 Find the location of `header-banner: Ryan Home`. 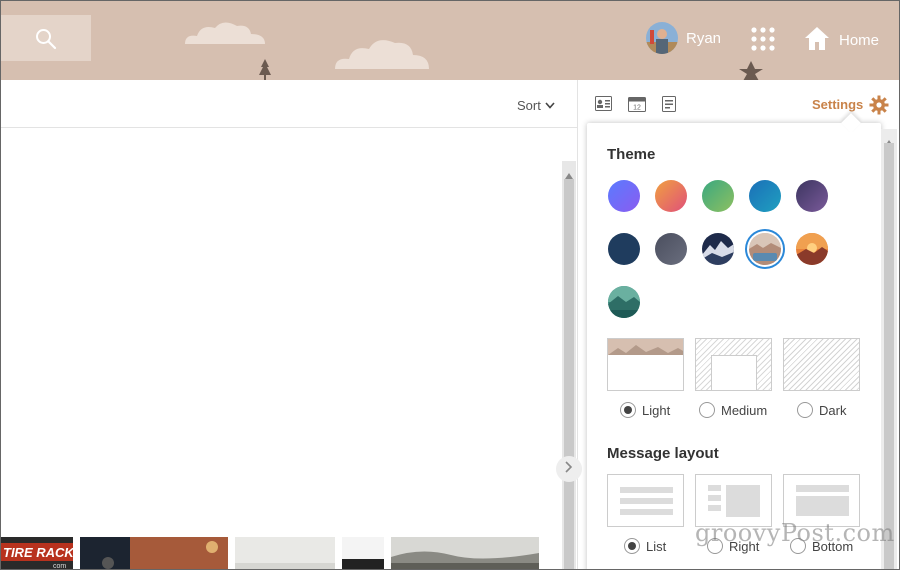

header-banner: Ryan Home is located at coordinates (450, 40).